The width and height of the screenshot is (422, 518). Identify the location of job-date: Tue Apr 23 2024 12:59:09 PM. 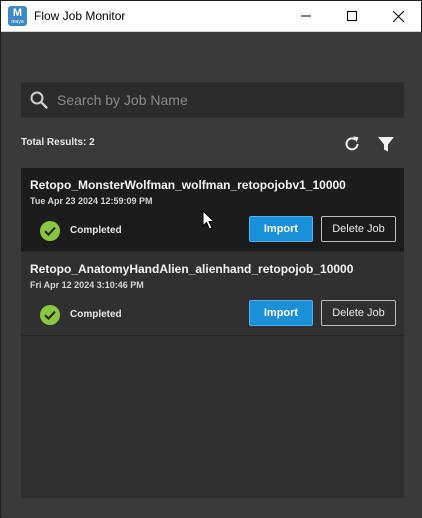
(91, 201).